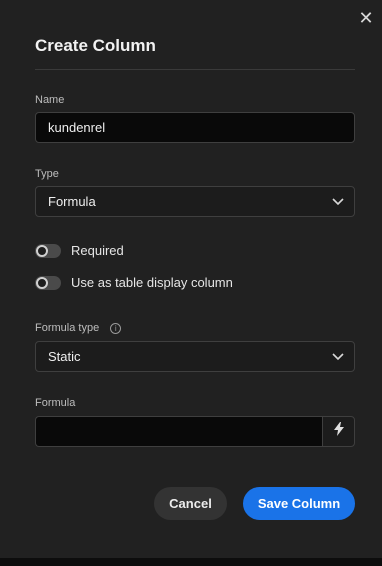 Image resolution: width=382 pixels, height=566 pixels. I want to click on close-icon: ✕, so click(366, 18).